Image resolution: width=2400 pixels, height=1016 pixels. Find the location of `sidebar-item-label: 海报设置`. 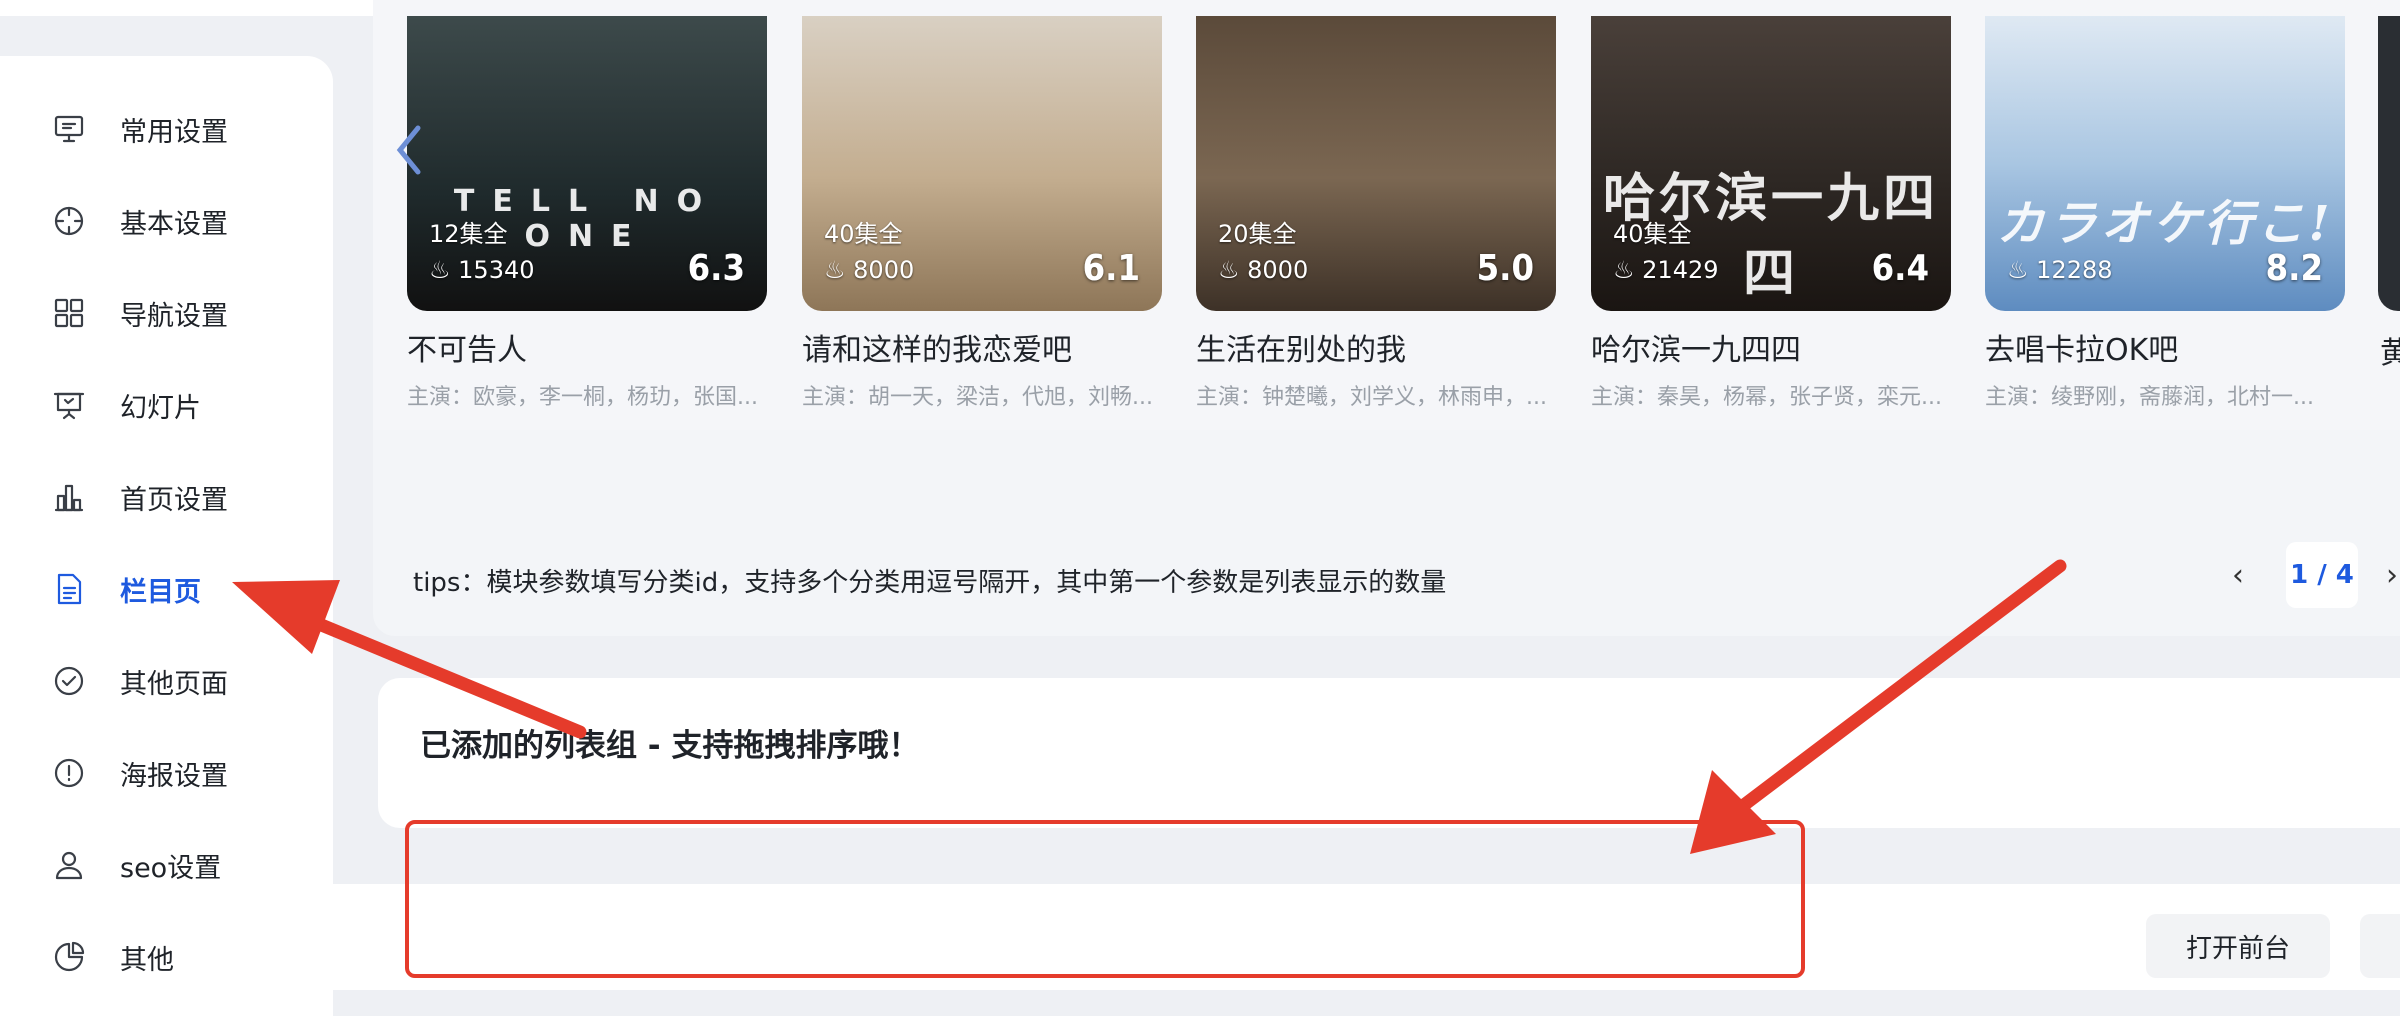

sidebar-item-label: 海报设置 is located at coordinates (174, 776).